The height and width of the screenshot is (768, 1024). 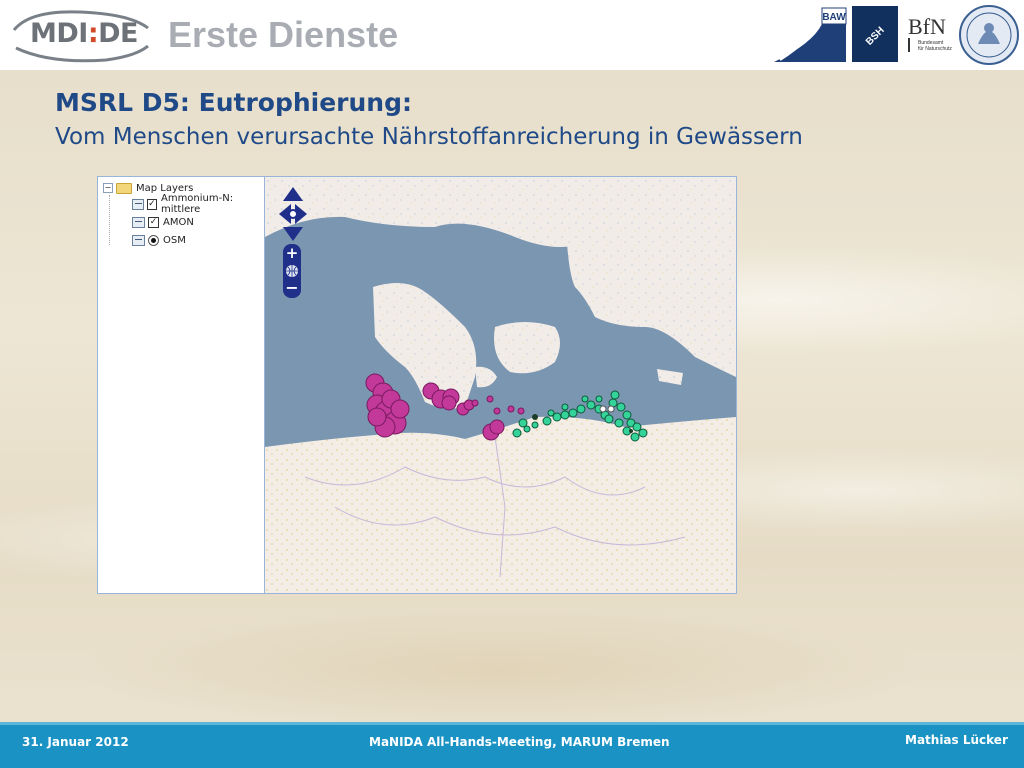 What do you see at coordinates (293, 214) in the screenshot?
I see `pan-control` at bounding box center [293, 214].